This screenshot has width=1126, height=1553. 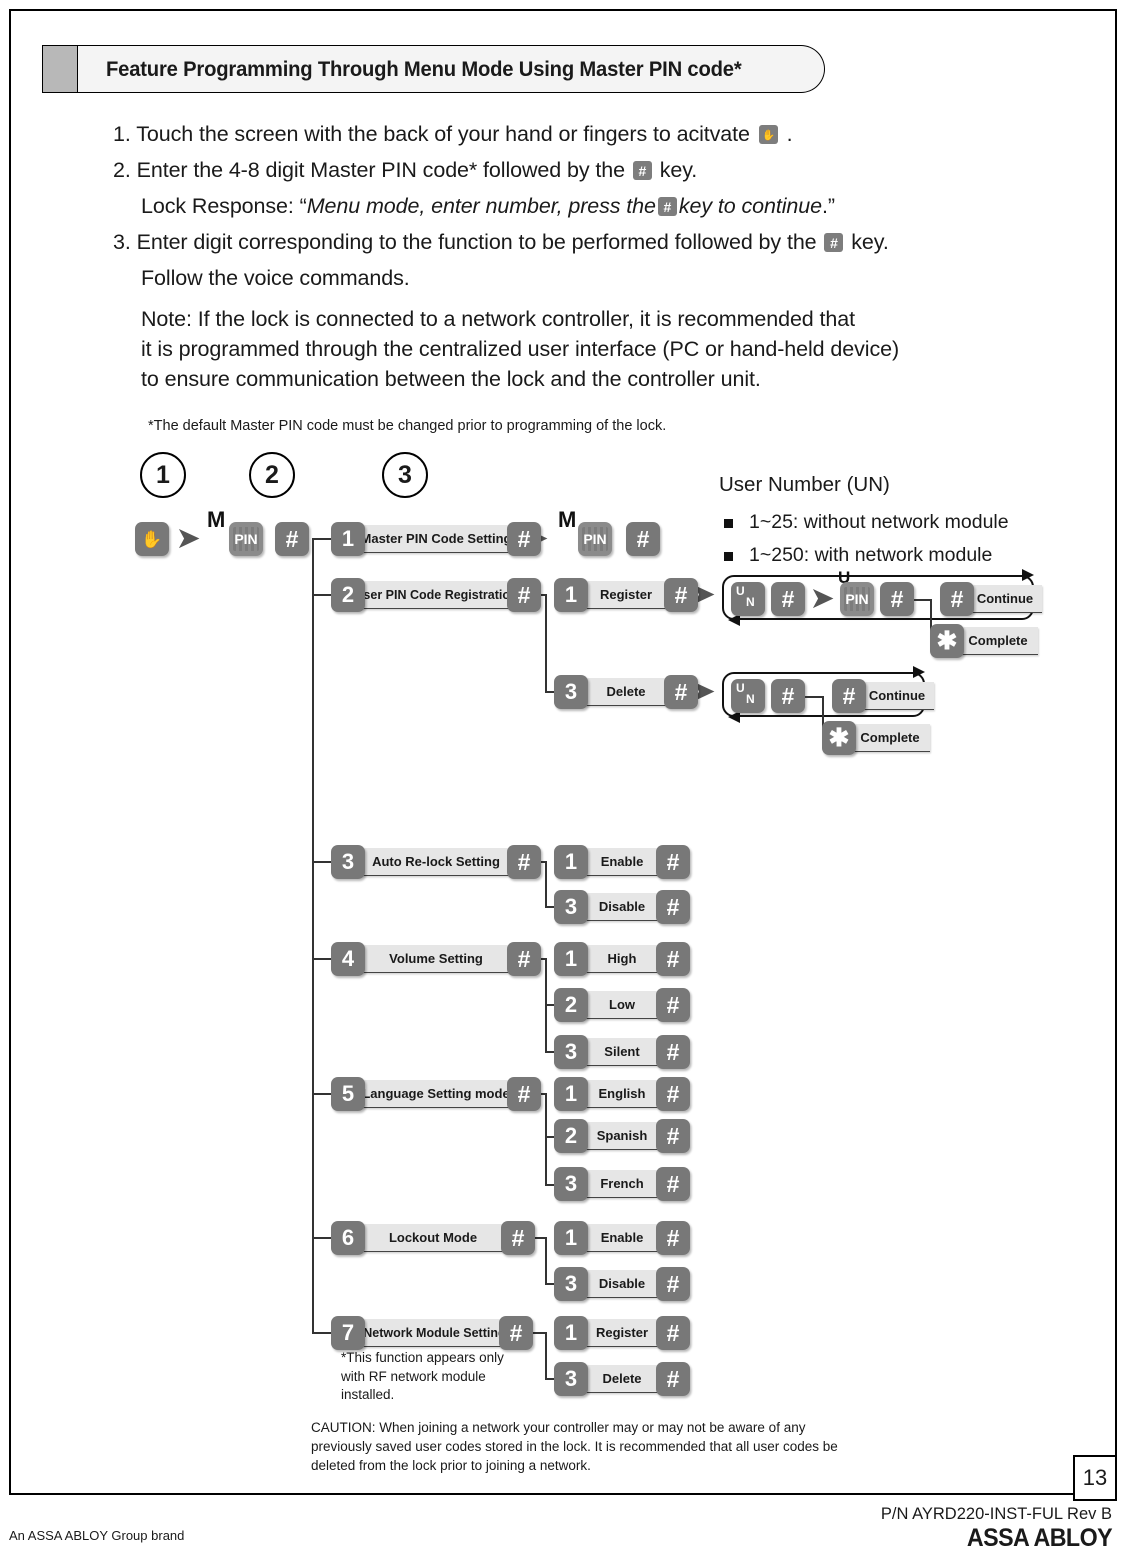 What do you see at coordinates (996, 1514) in the screenshot?
I see `part-number: P/N AYRD220-INST-FUL Rev B` at bounding box center [996, 1514].